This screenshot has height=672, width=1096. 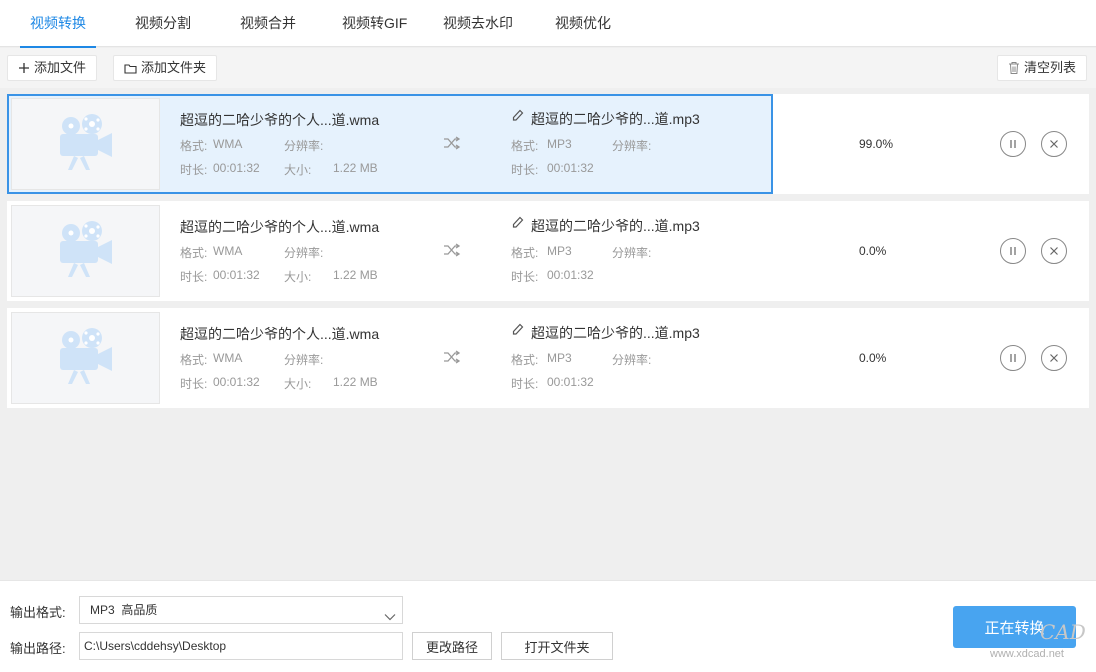 I want to click on clear-list-button: 清空列表, so click(x=1042, y=68).